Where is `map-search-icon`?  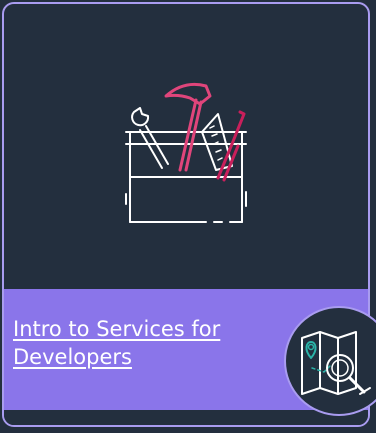 map-search-icon is located at coordinates (336, 363).